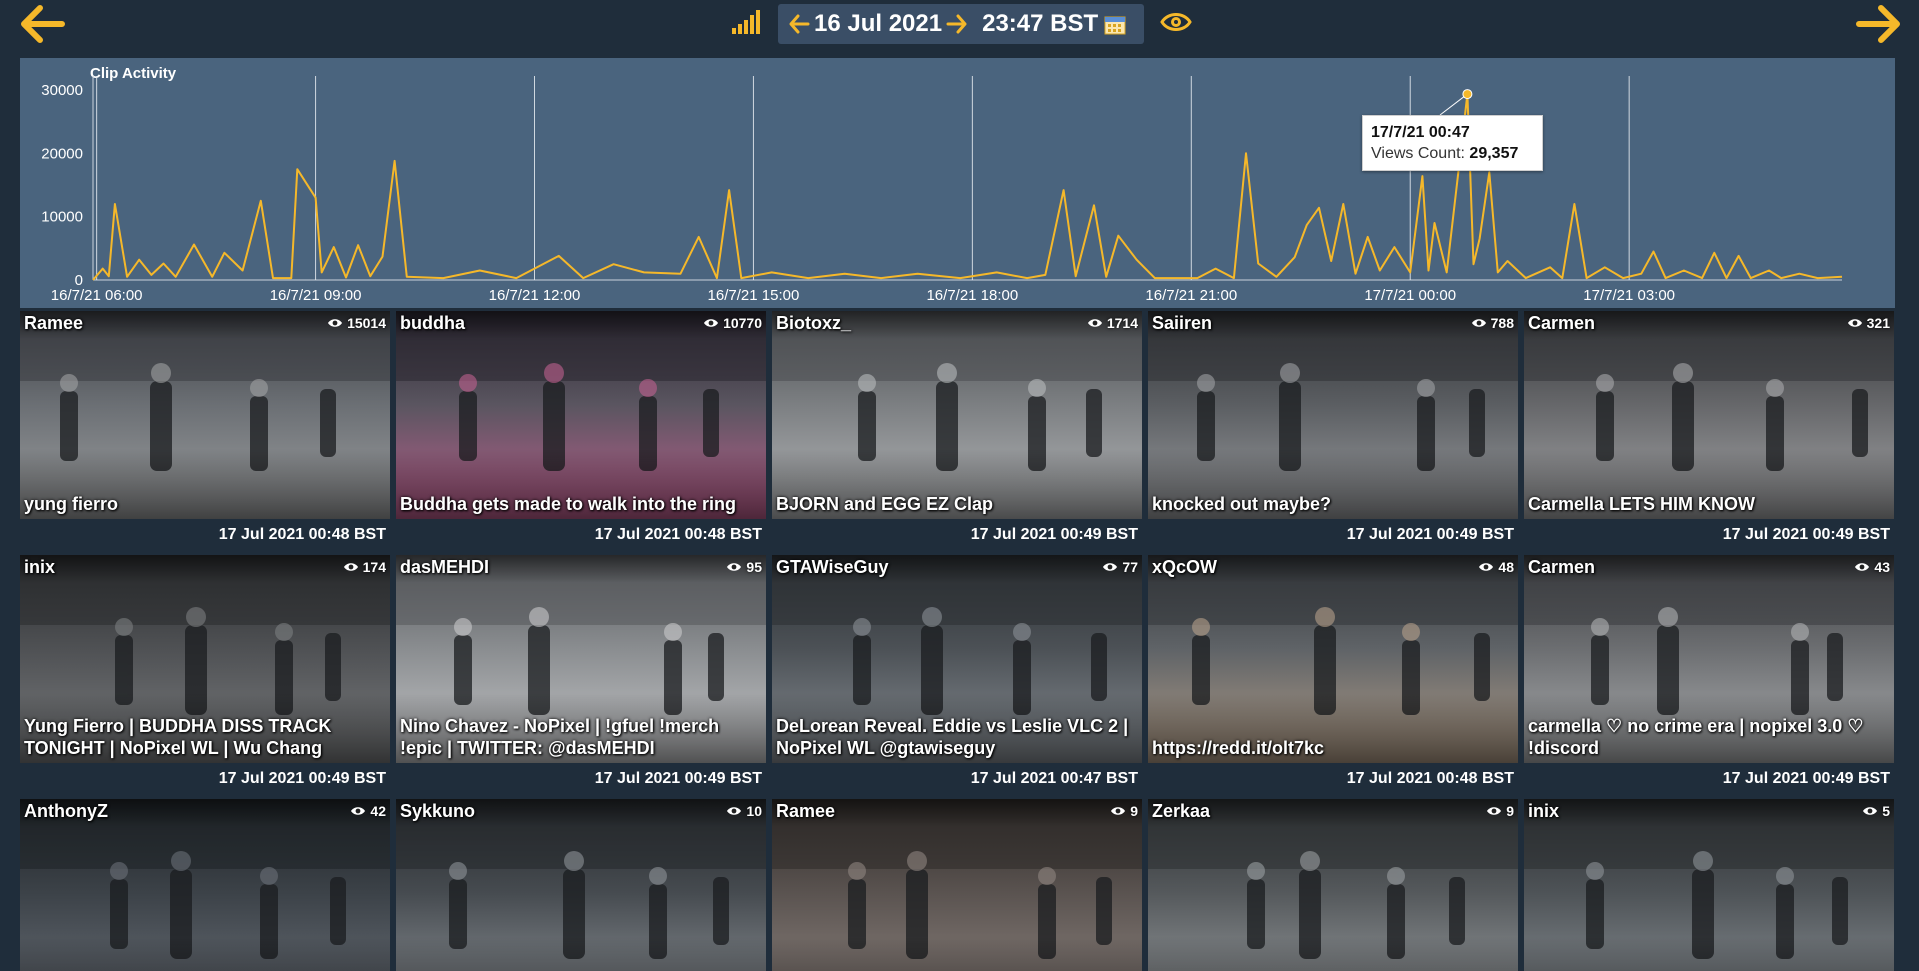 The height and width of the screenshot is (971, 1919). Describe the element at coordinates (1494, 153) in the screenshot. I see `tooltip-value: 29,357` at that location.